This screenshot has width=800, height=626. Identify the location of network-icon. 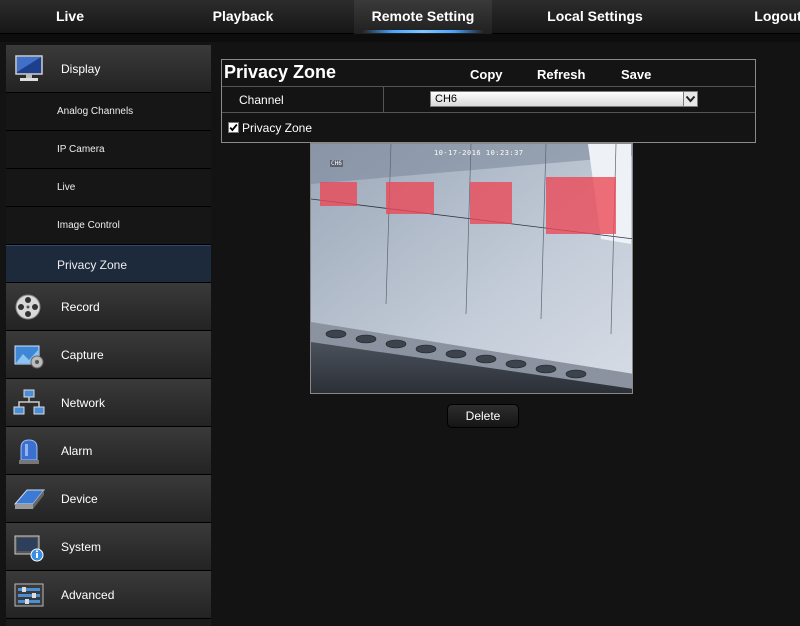
(29, 403).